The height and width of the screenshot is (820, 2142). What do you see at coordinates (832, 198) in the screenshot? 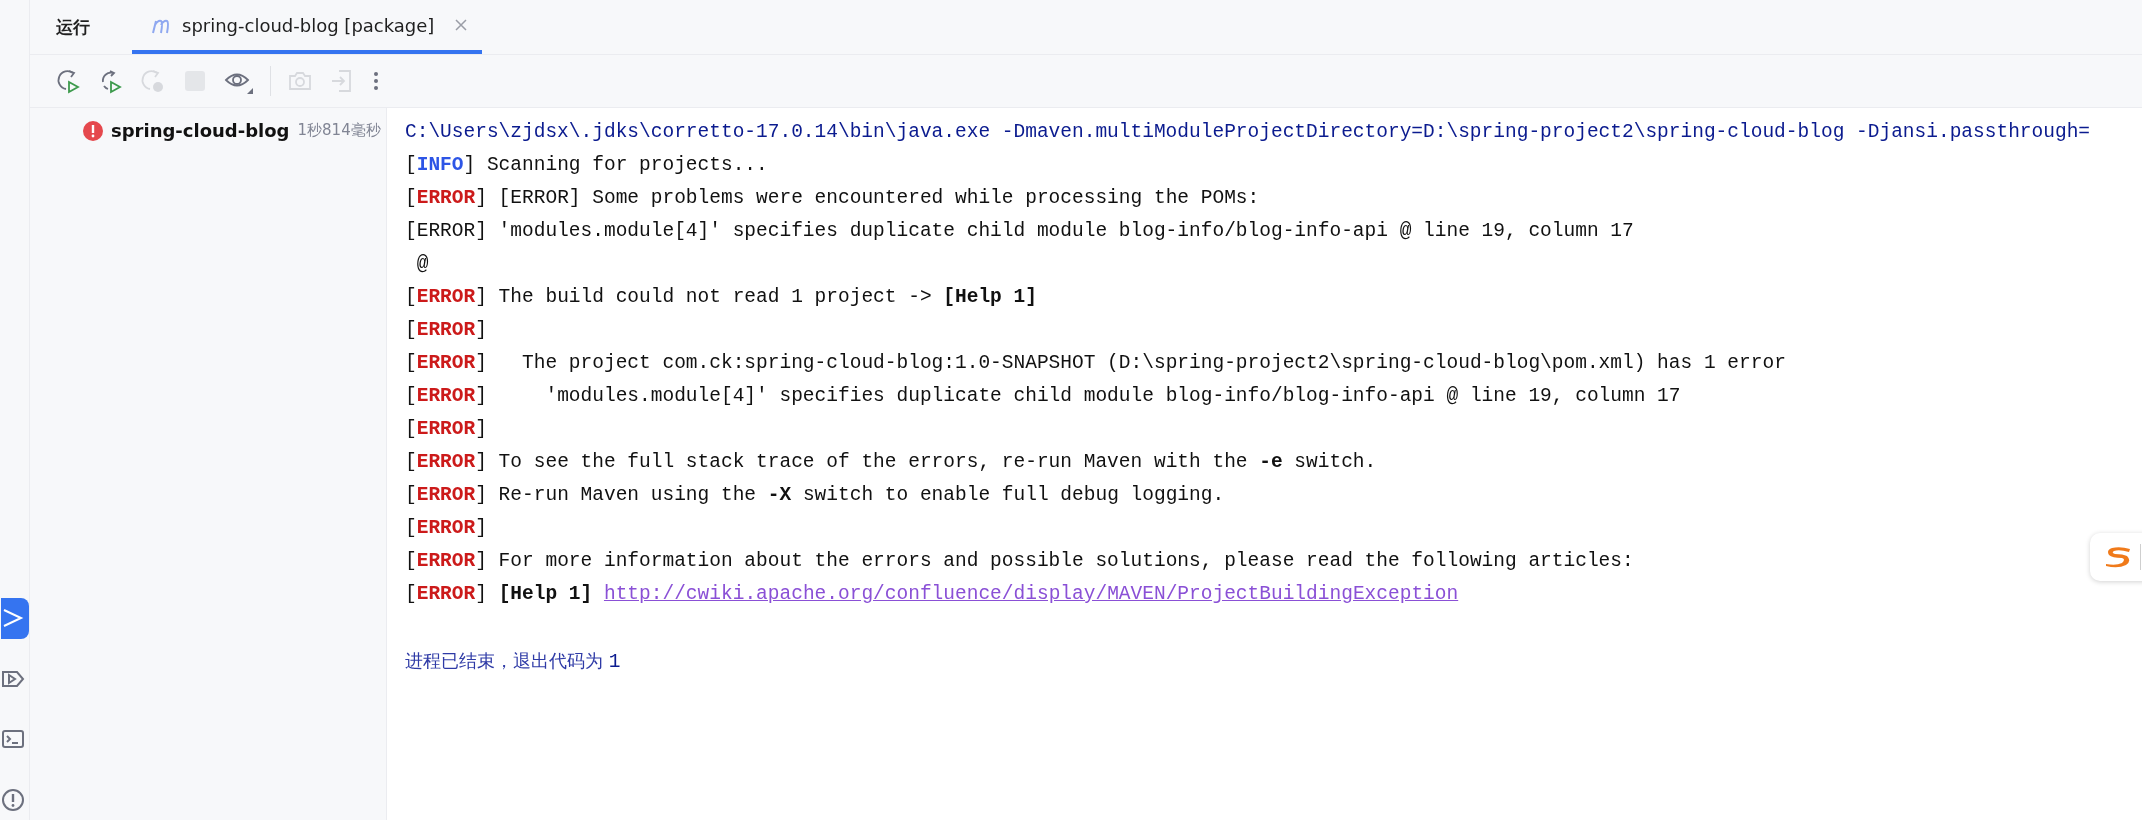
I see `console-line: [ERROR] [ERROR] Some problems were encountered while processing the POMs:` at bounding box center [832, 198].